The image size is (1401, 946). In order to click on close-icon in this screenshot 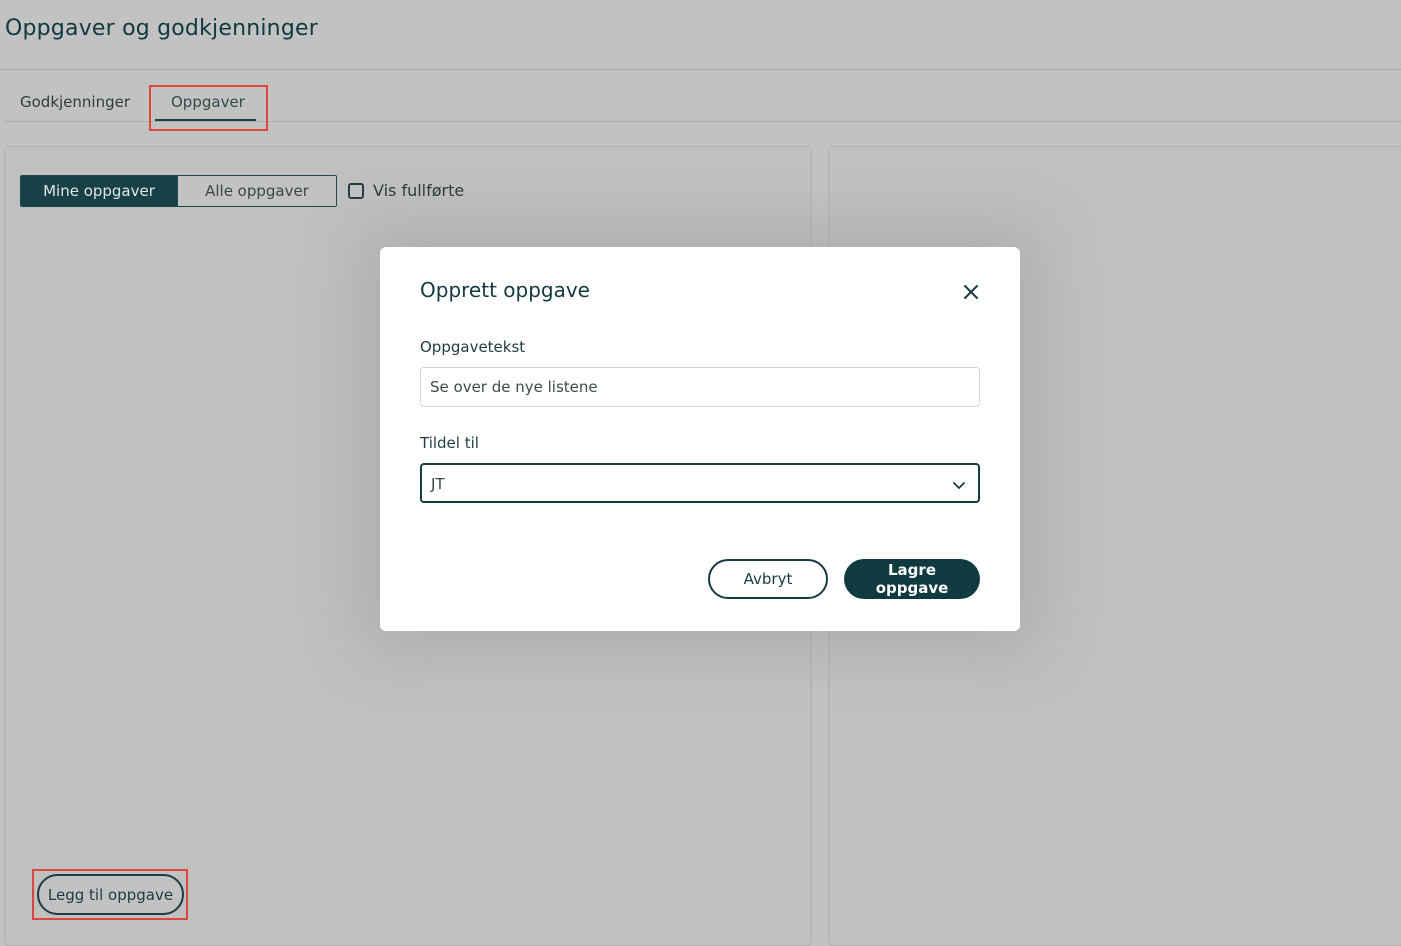, I will do `click(971, 292)`.